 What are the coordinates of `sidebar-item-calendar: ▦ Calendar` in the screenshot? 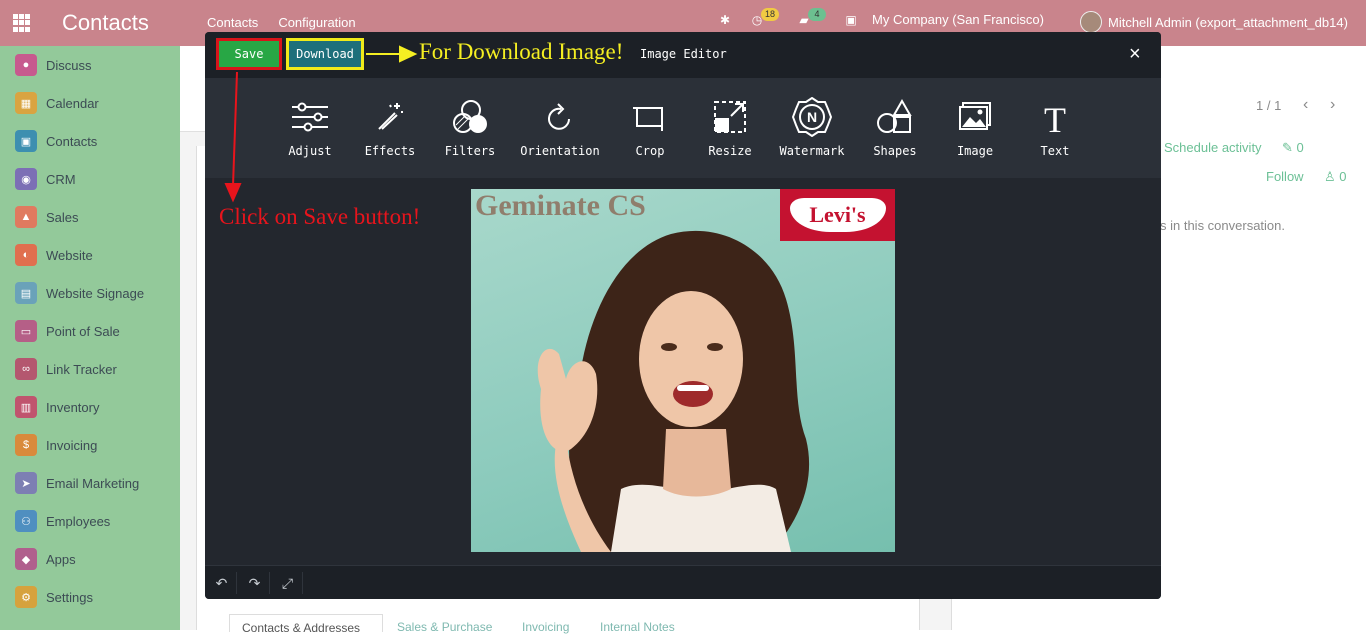 It's located at (57, 103).